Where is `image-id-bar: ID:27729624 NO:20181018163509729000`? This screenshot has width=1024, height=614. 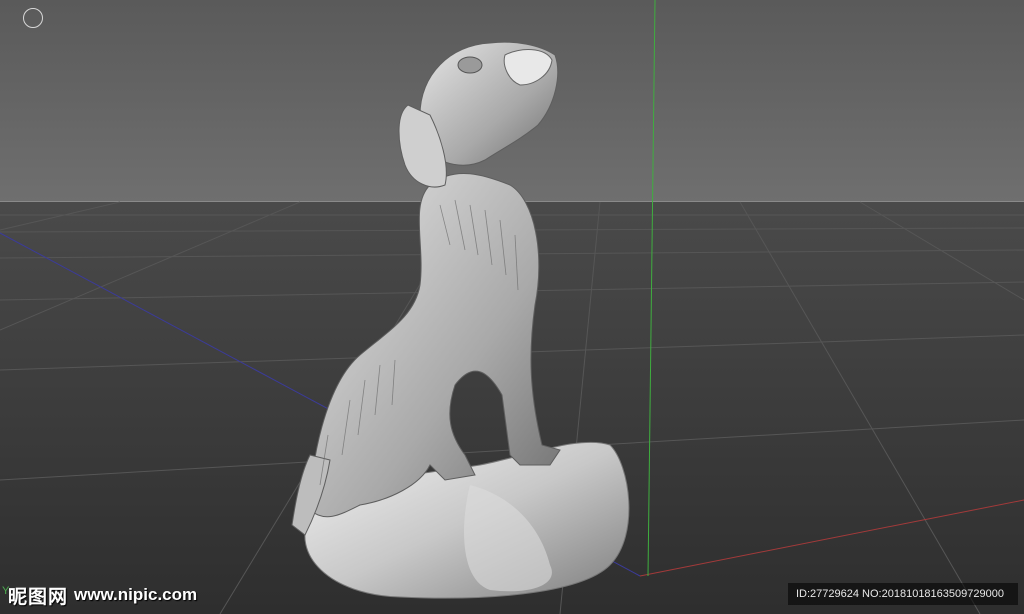 image-id-bar: ID:27729624 NO:20181018163509729000 is located at coordinates (903, 594).